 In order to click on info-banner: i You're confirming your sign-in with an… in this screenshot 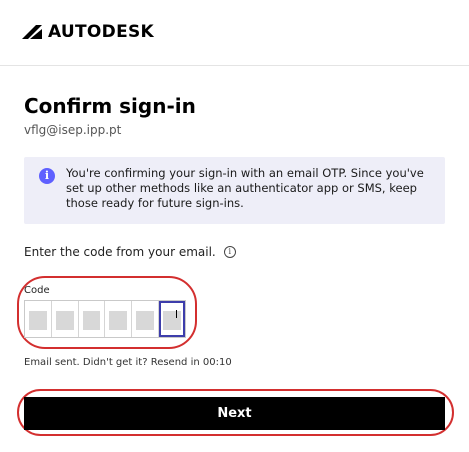, I will do `click(234, 190)`.